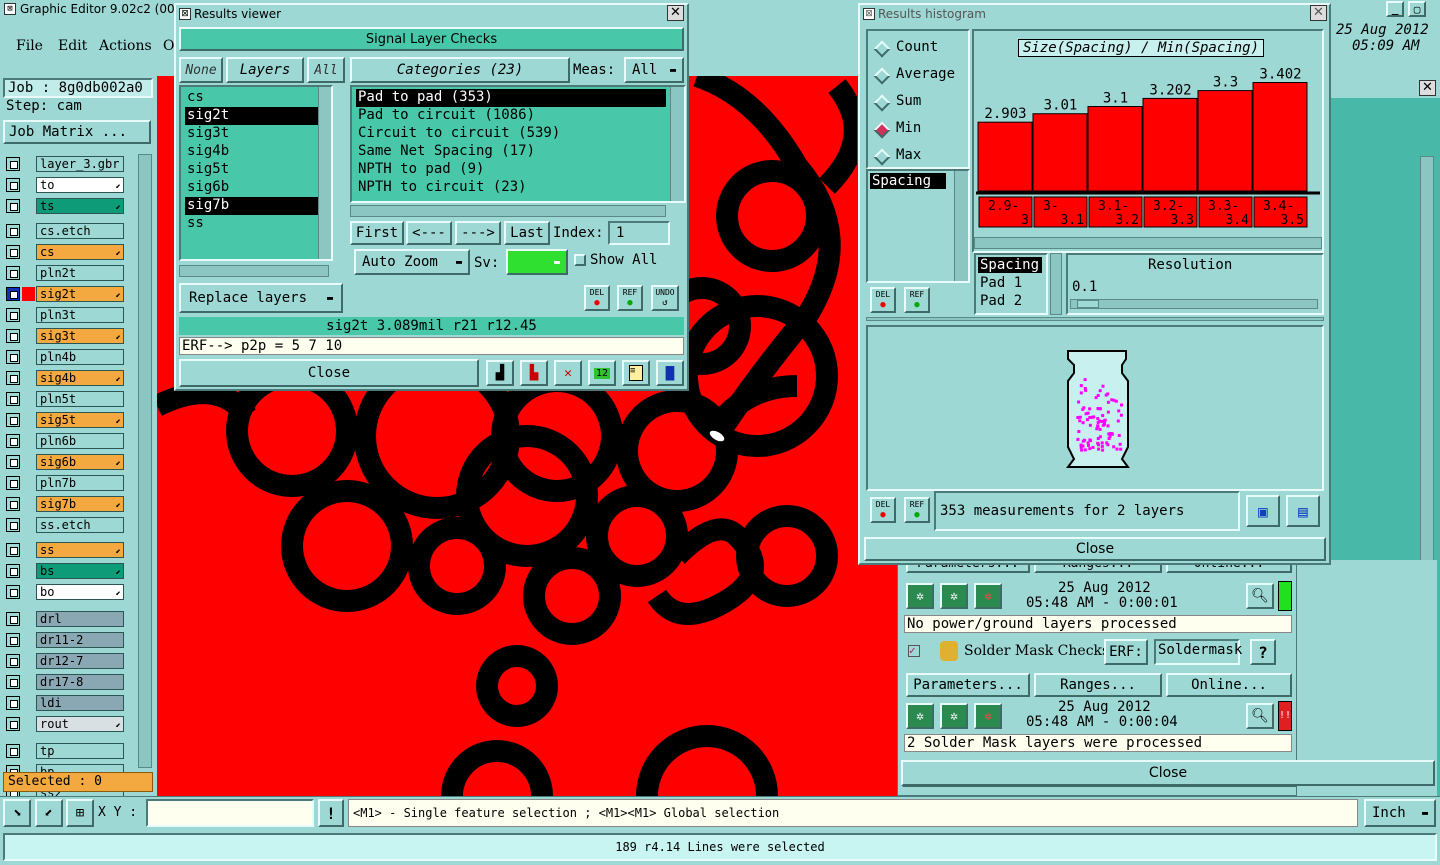 This screenshot has height=865, width=1440. I want to click on spacing-item: Spacing, so click(908, 181).